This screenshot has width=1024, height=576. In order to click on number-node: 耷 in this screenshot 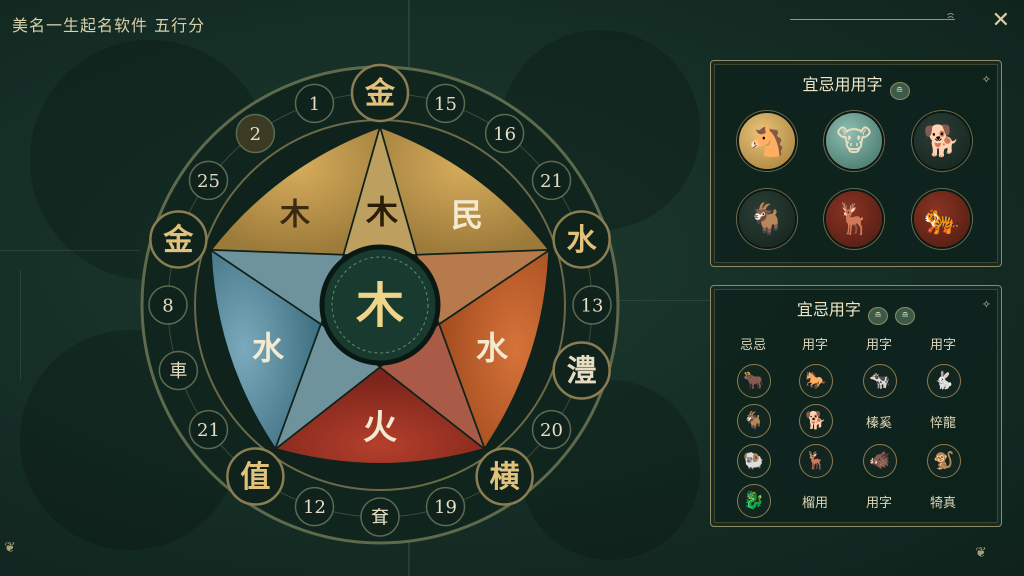, I will do `click(380, 517)`.